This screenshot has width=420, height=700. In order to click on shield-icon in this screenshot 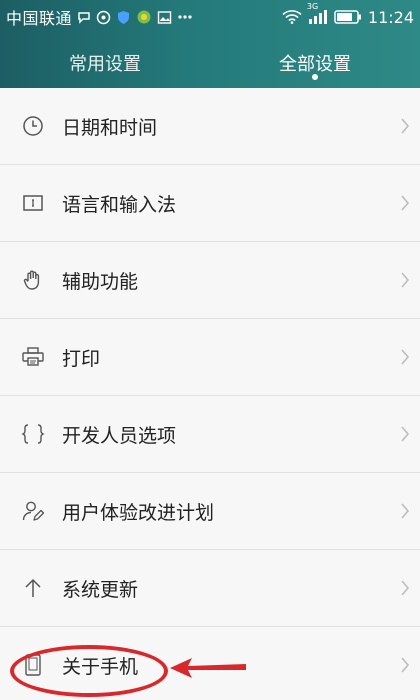, I will do `click(123, 17)`.